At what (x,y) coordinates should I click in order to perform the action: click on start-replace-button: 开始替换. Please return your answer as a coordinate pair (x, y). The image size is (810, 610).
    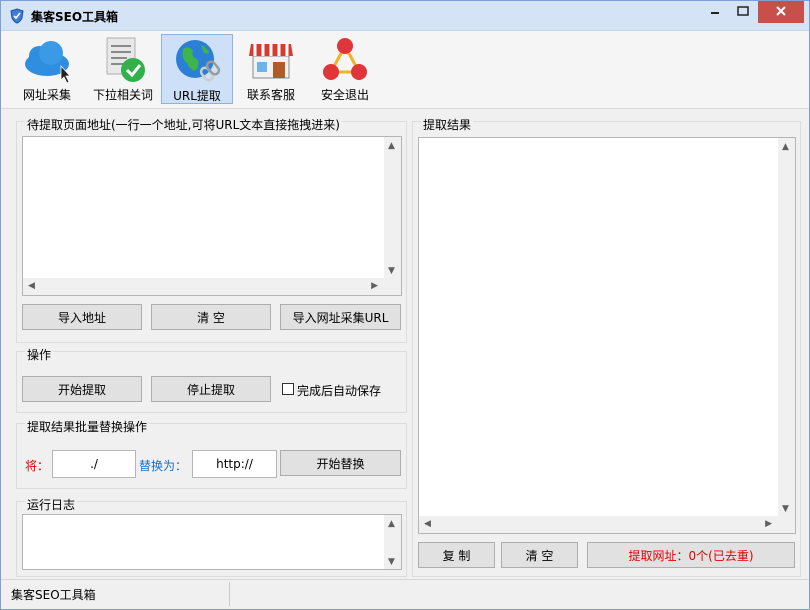
    Looking at the image, I should click on (340, 463).